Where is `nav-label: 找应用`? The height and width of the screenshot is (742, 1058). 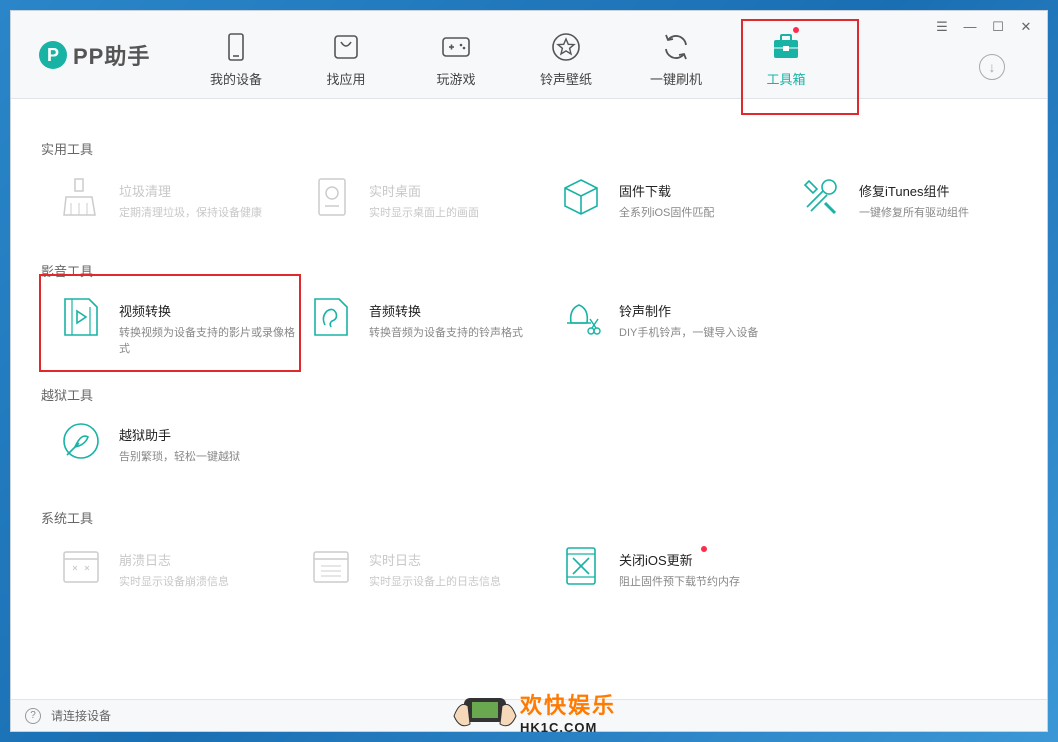 nav-label: 找应用 is located at coordinates (346, 79).